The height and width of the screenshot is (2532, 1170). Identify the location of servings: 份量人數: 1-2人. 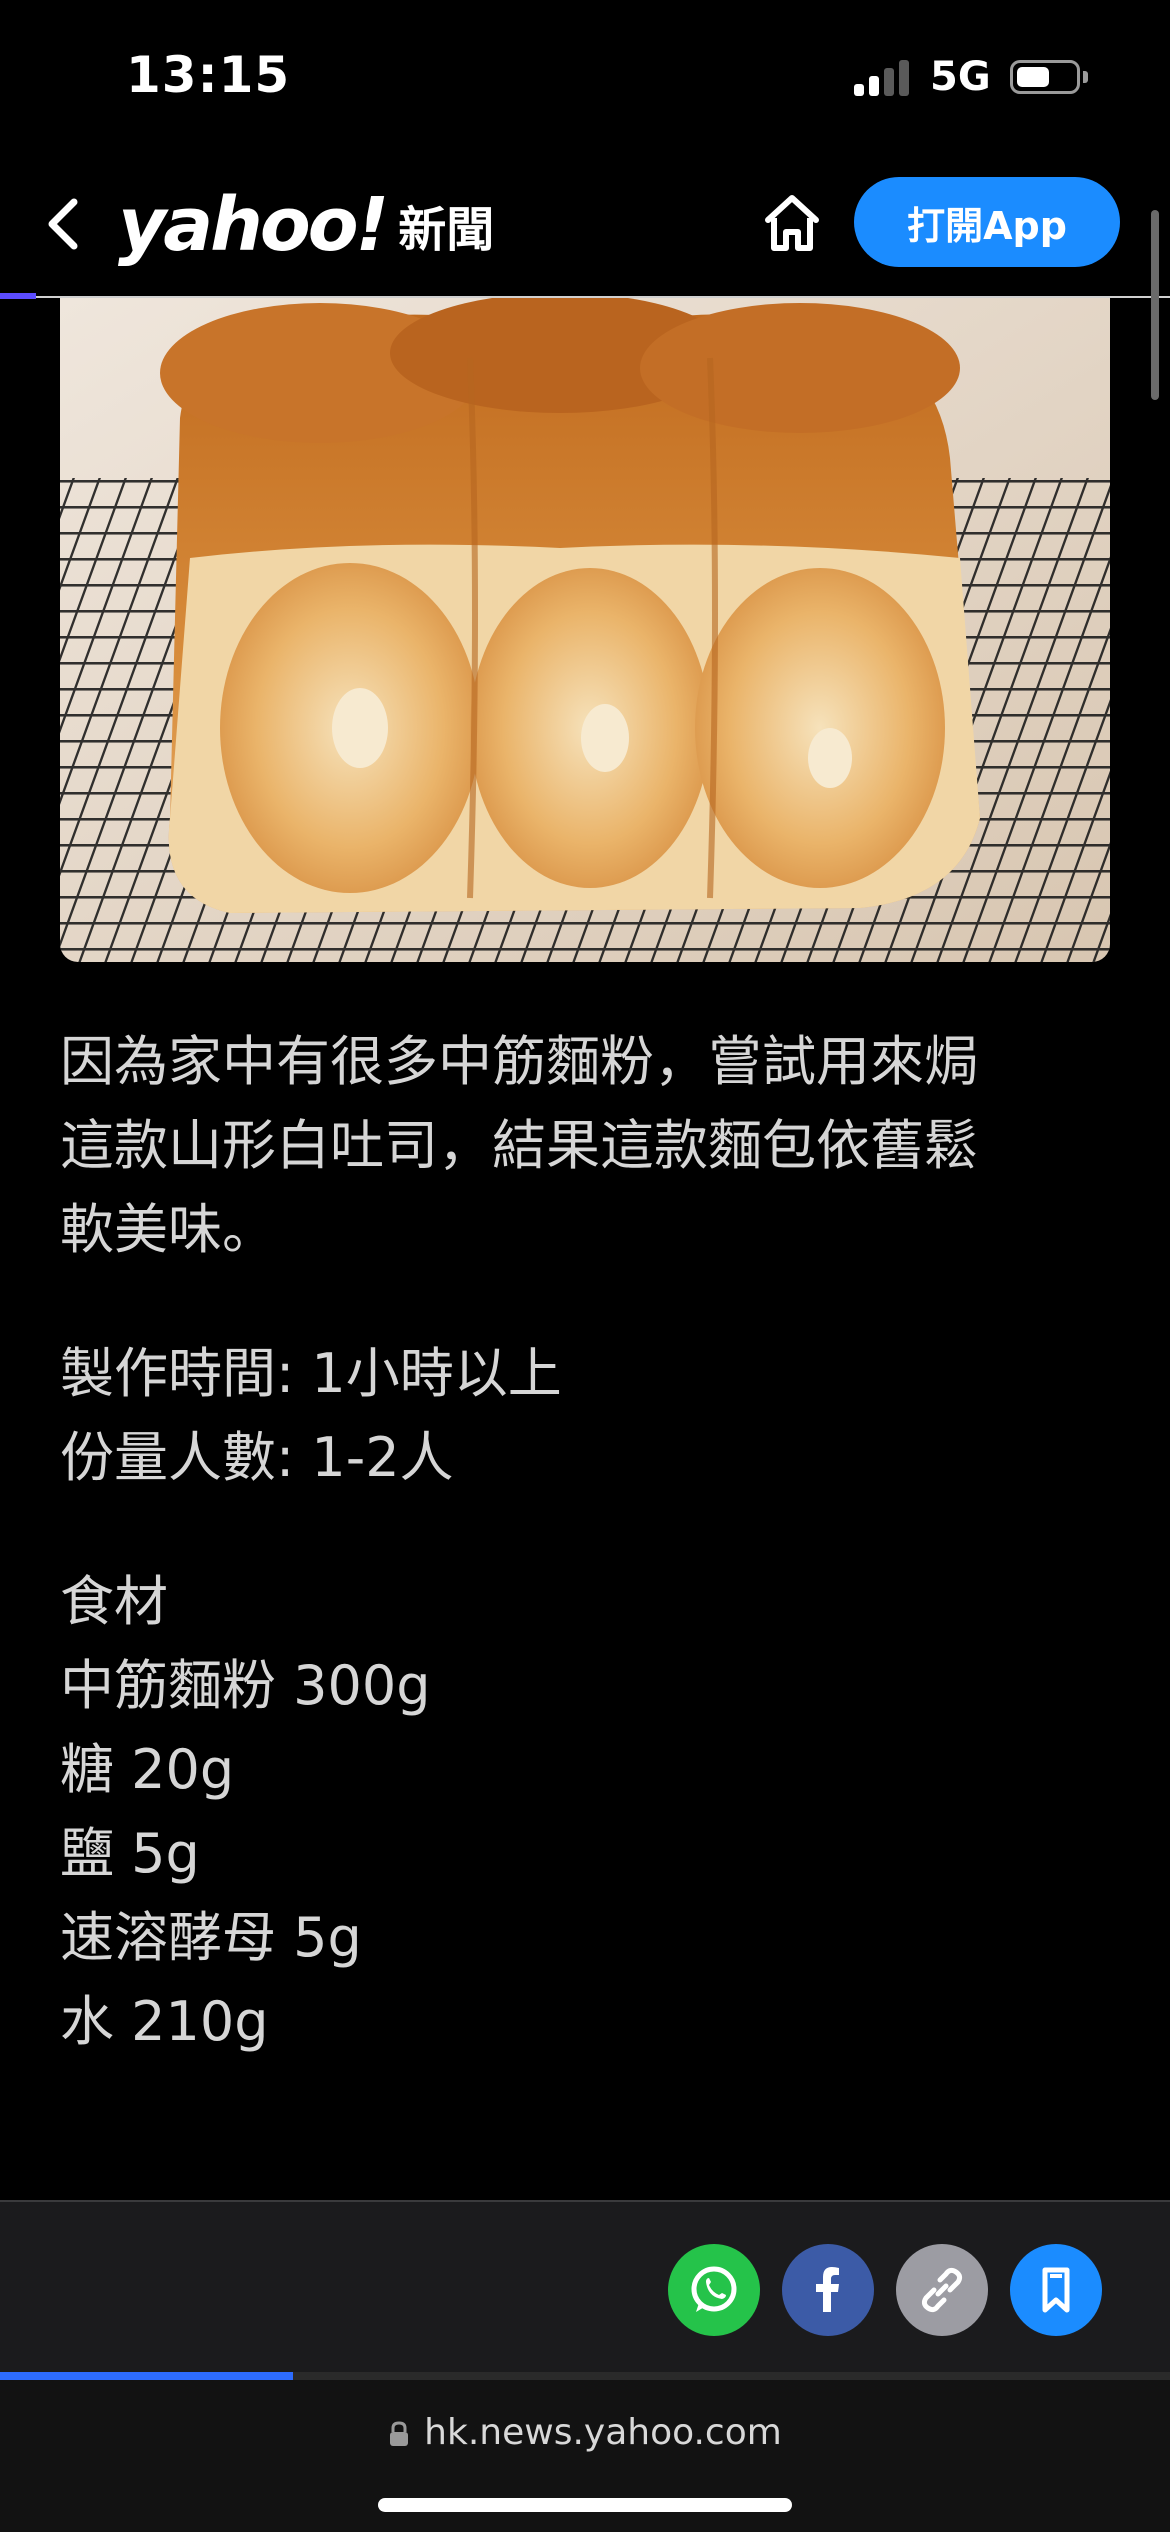
(257, 1457).